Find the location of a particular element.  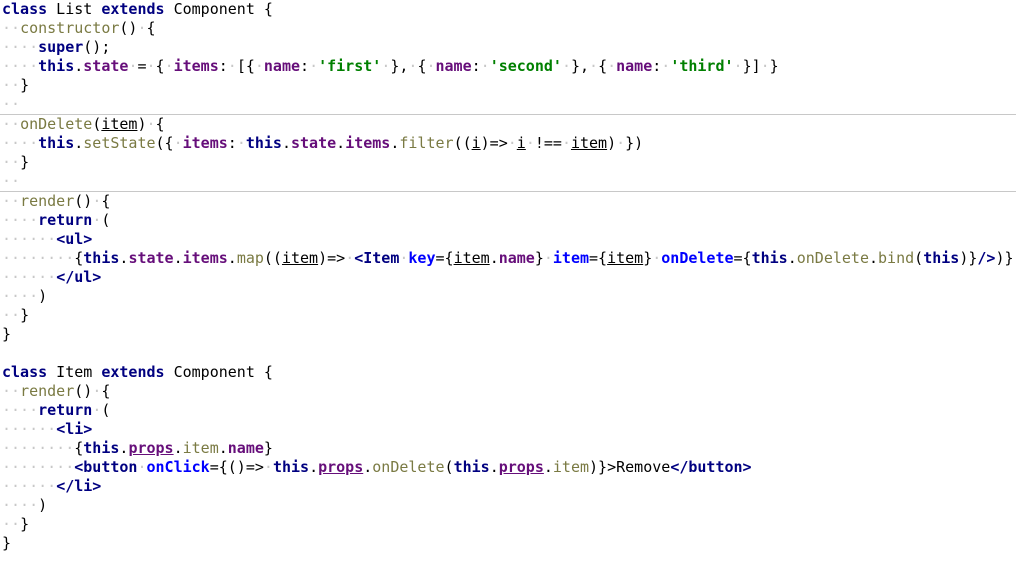

code-line-12: ····return·( is located at coordinates (56, 220).